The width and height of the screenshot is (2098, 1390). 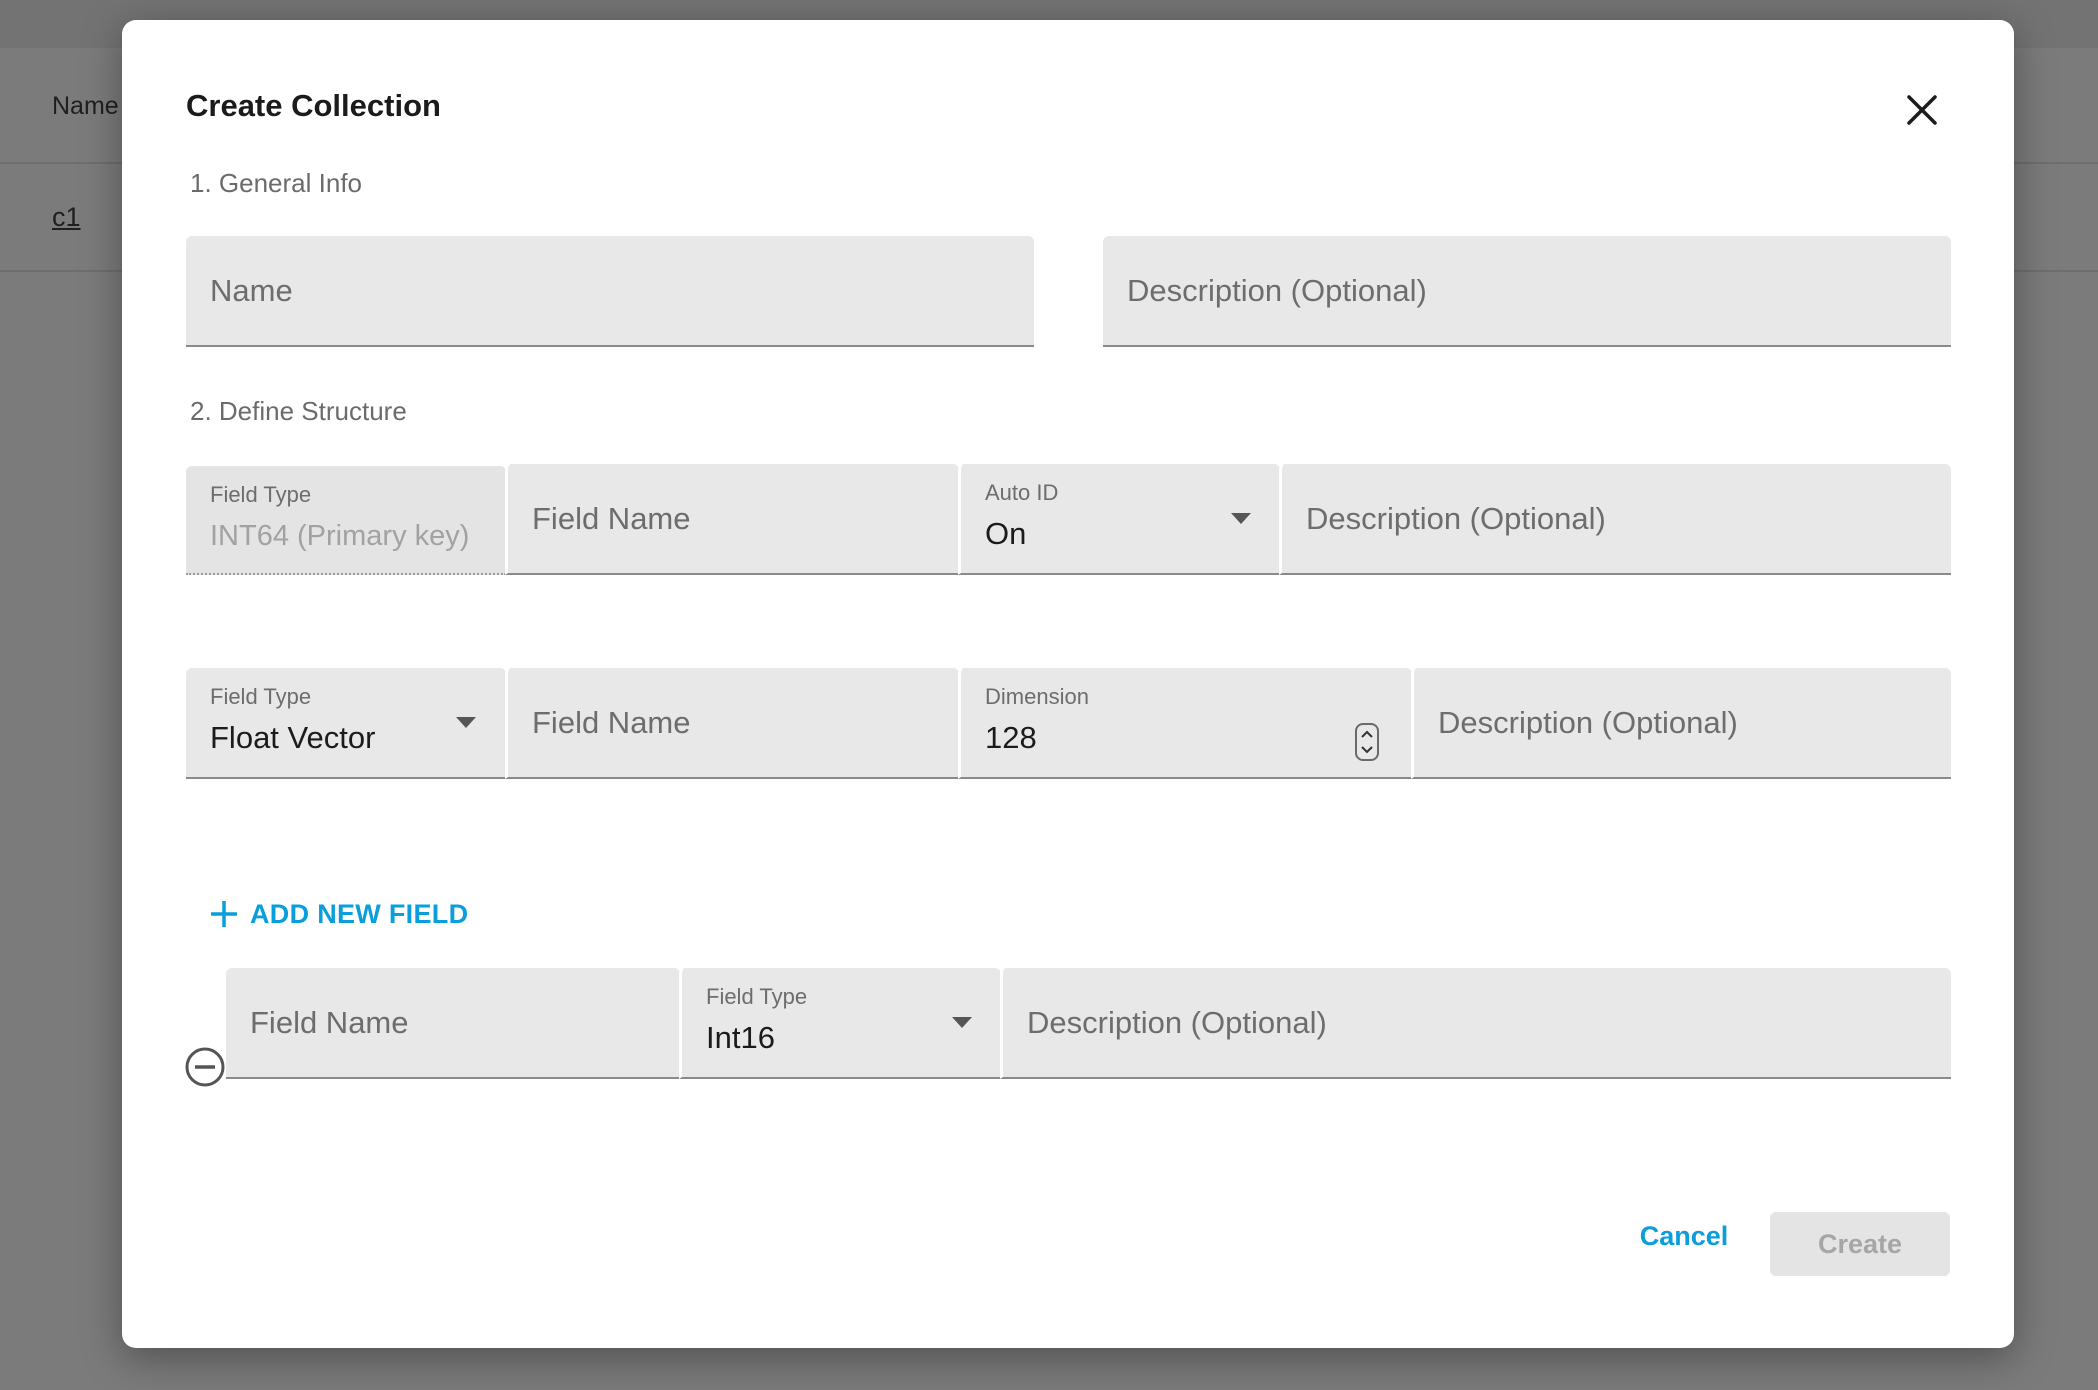 I want to click on minus-circle-icon, so click(x=205, y=1067).